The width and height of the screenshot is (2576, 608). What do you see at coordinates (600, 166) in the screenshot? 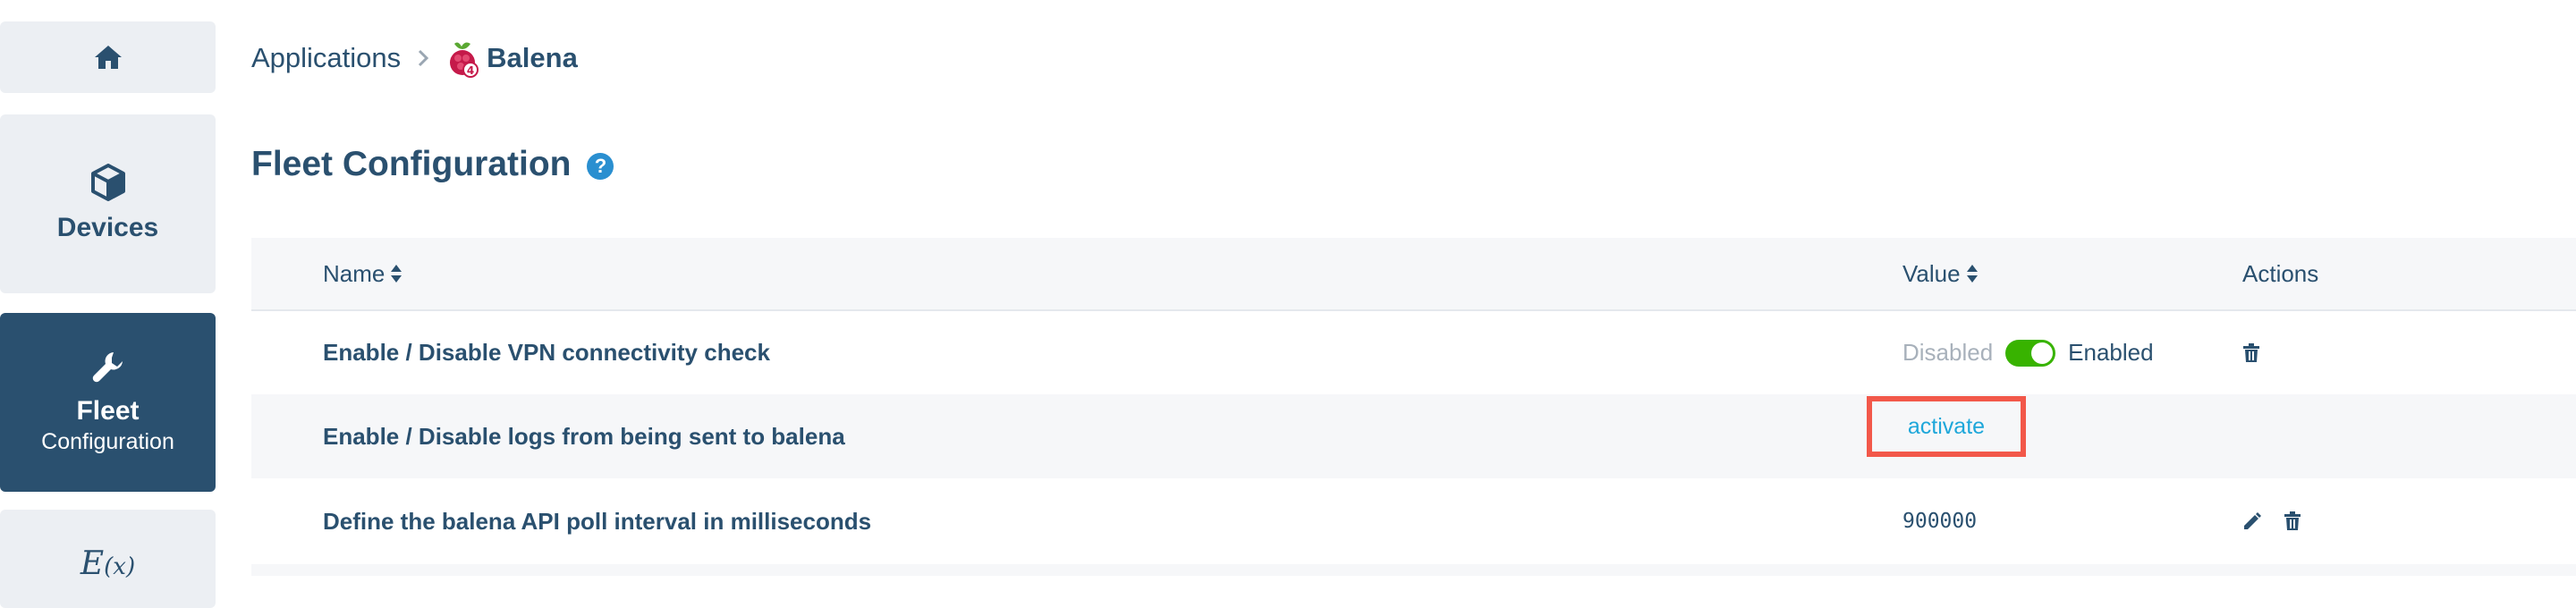
I see `help-icon: ?` at bounding box center [600, 166].